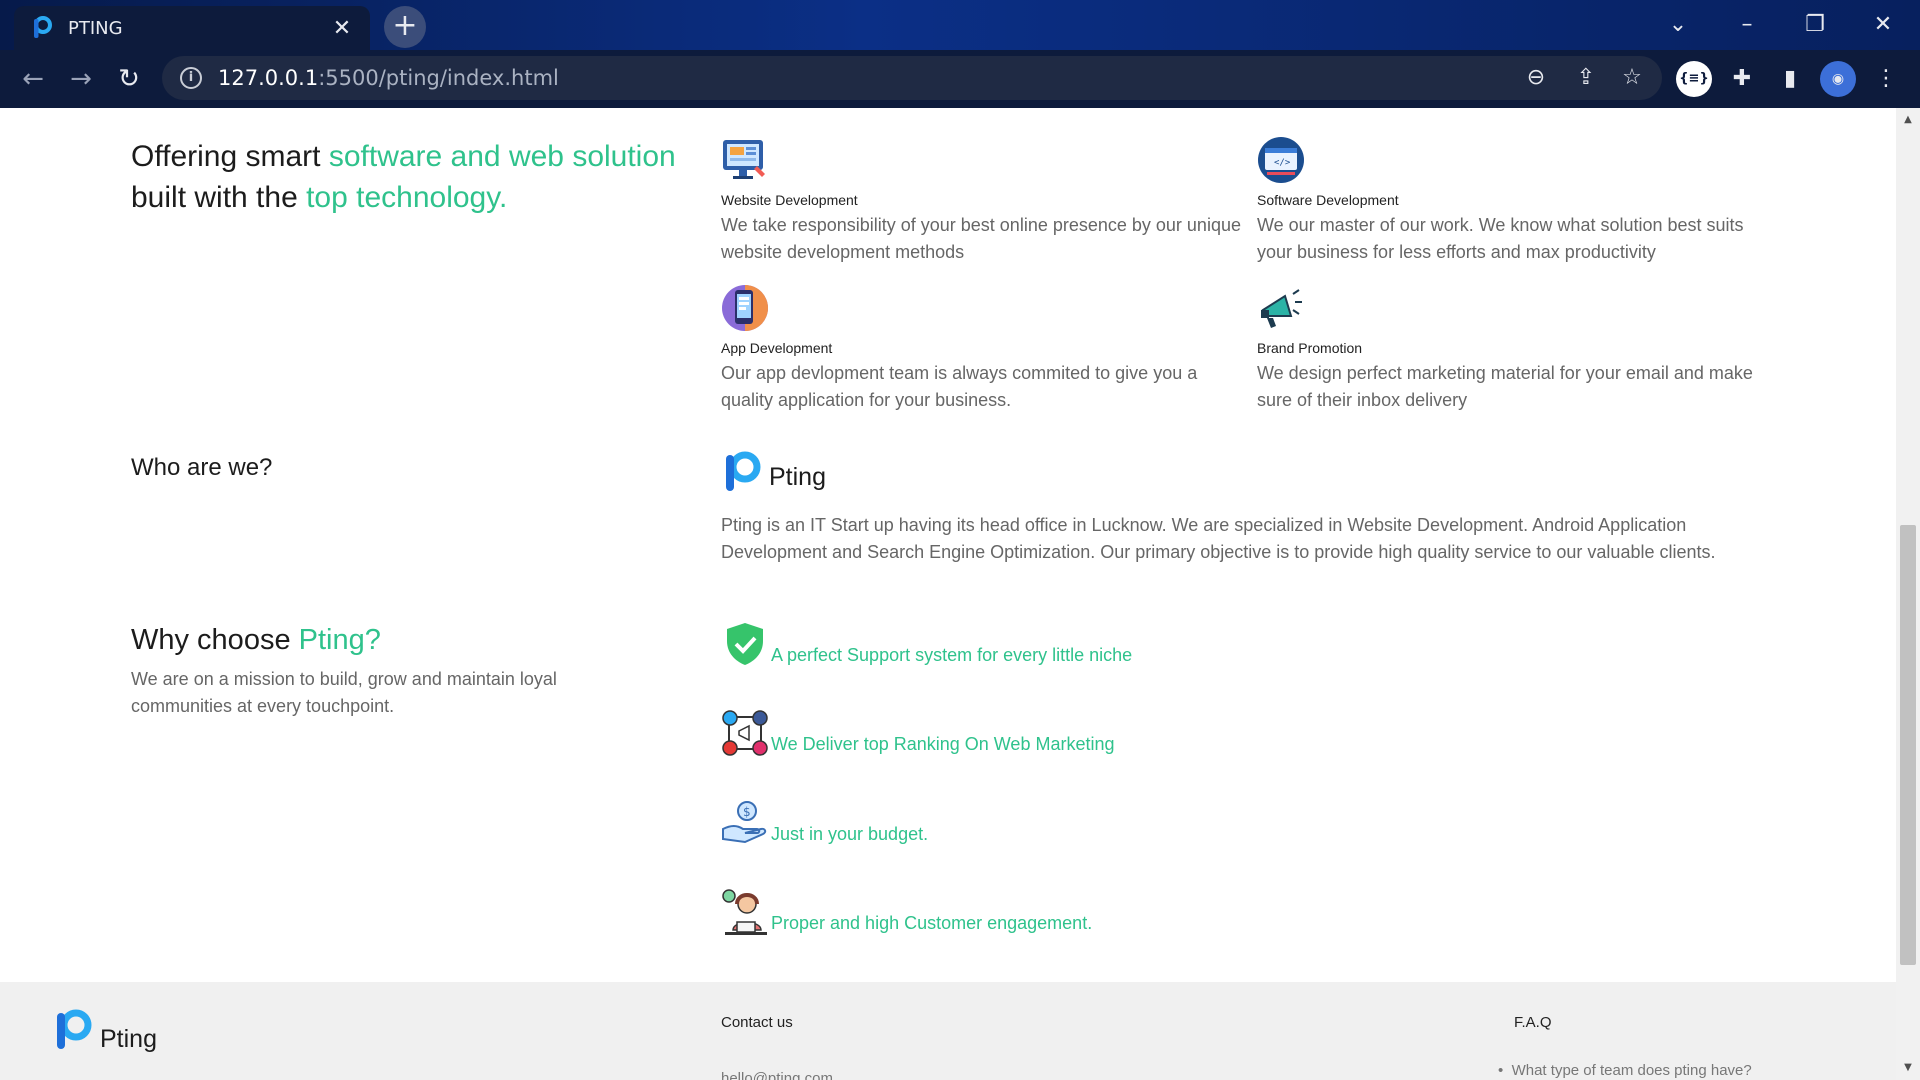 This screenshot has width=1920, height=1080. I want to click on code-screen-icon: </>, so click(1281, 160).